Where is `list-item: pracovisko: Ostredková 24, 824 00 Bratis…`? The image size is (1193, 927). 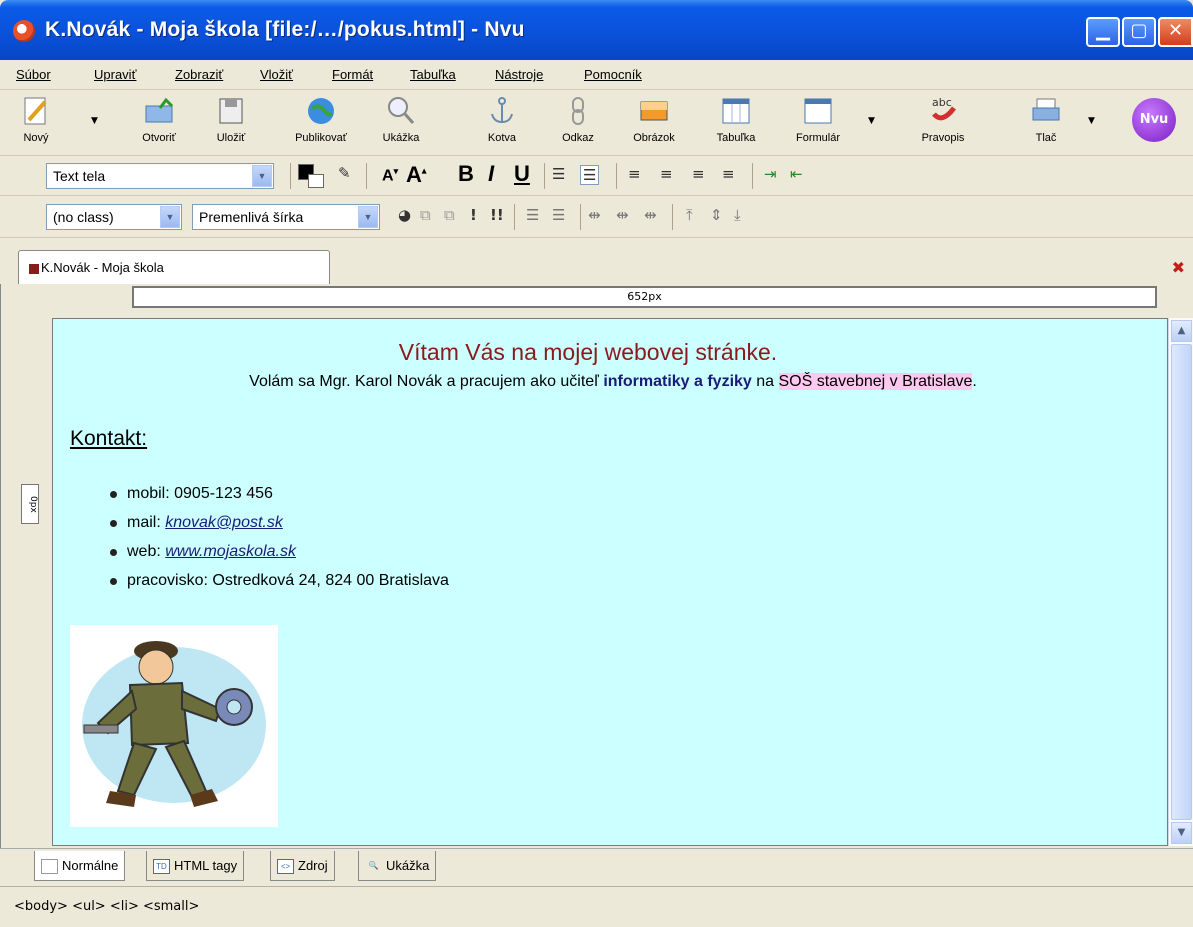 list-item: pracovisko: Ostredková 24, 824 00 Bratis… is located at coordinates (276, 586).